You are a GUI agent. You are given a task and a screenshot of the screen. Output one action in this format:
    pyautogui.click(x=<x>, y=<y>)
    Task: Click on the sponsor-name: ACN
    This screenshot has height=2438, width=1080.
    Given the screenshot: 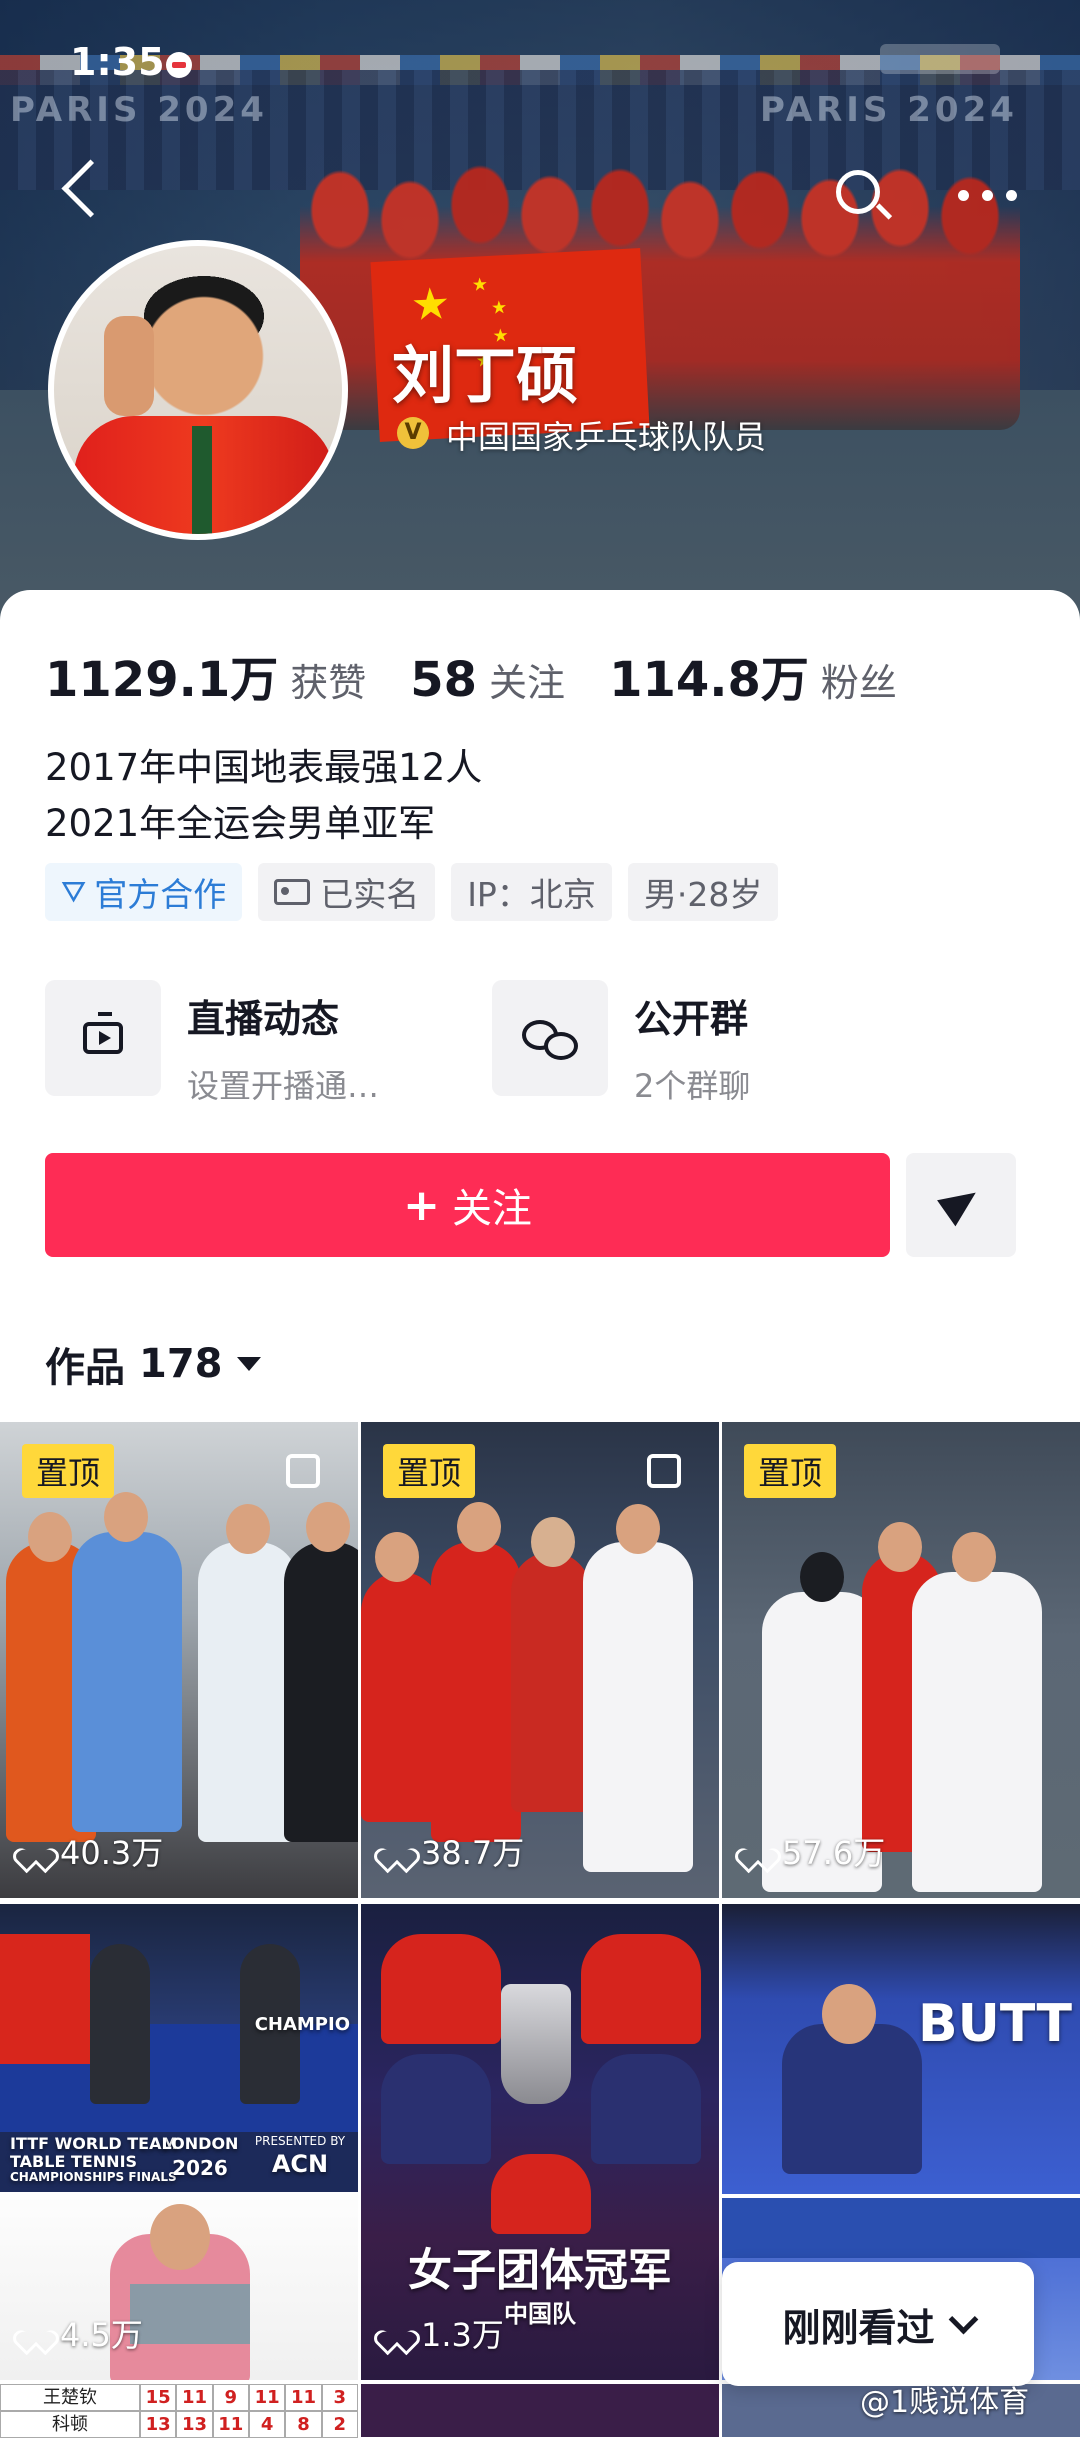 What is the action you would take?
    pyautogui.click(x=300, y=2164)
    